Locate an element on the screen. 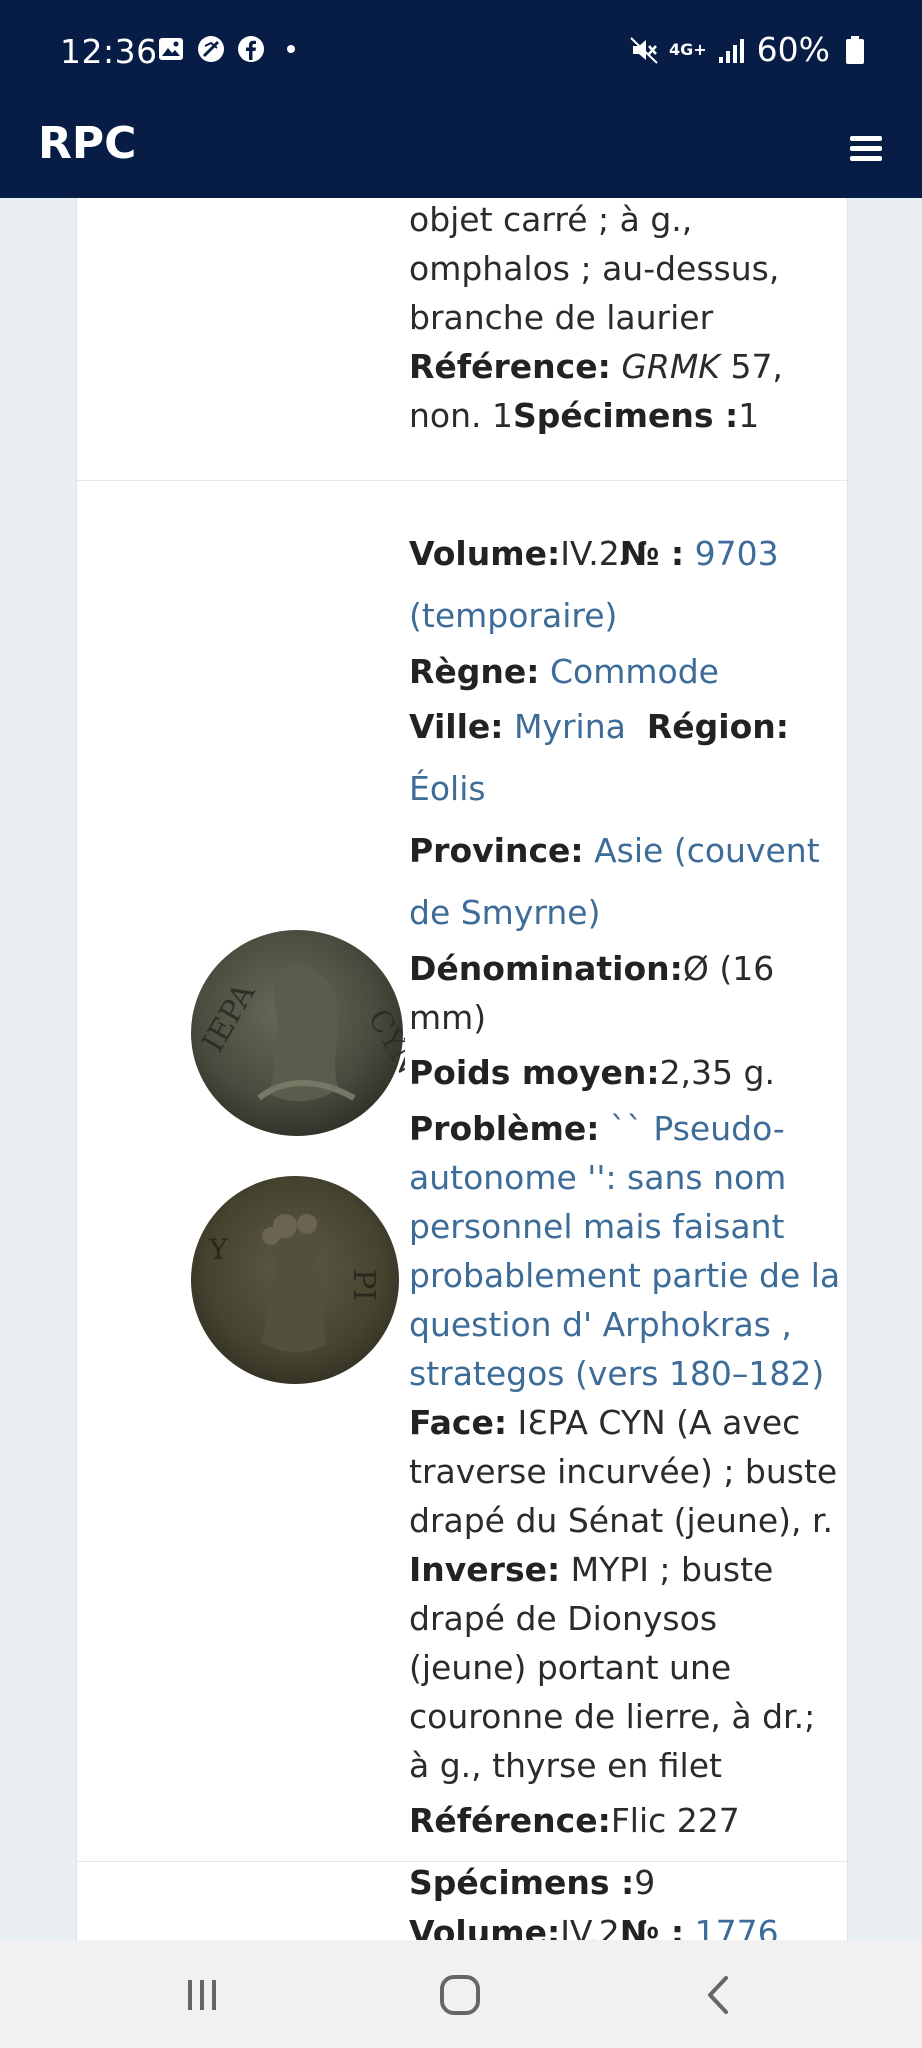 The height and width of the screenshot is (2048, 922). facebook-icon is located at coordinates (251, 49).